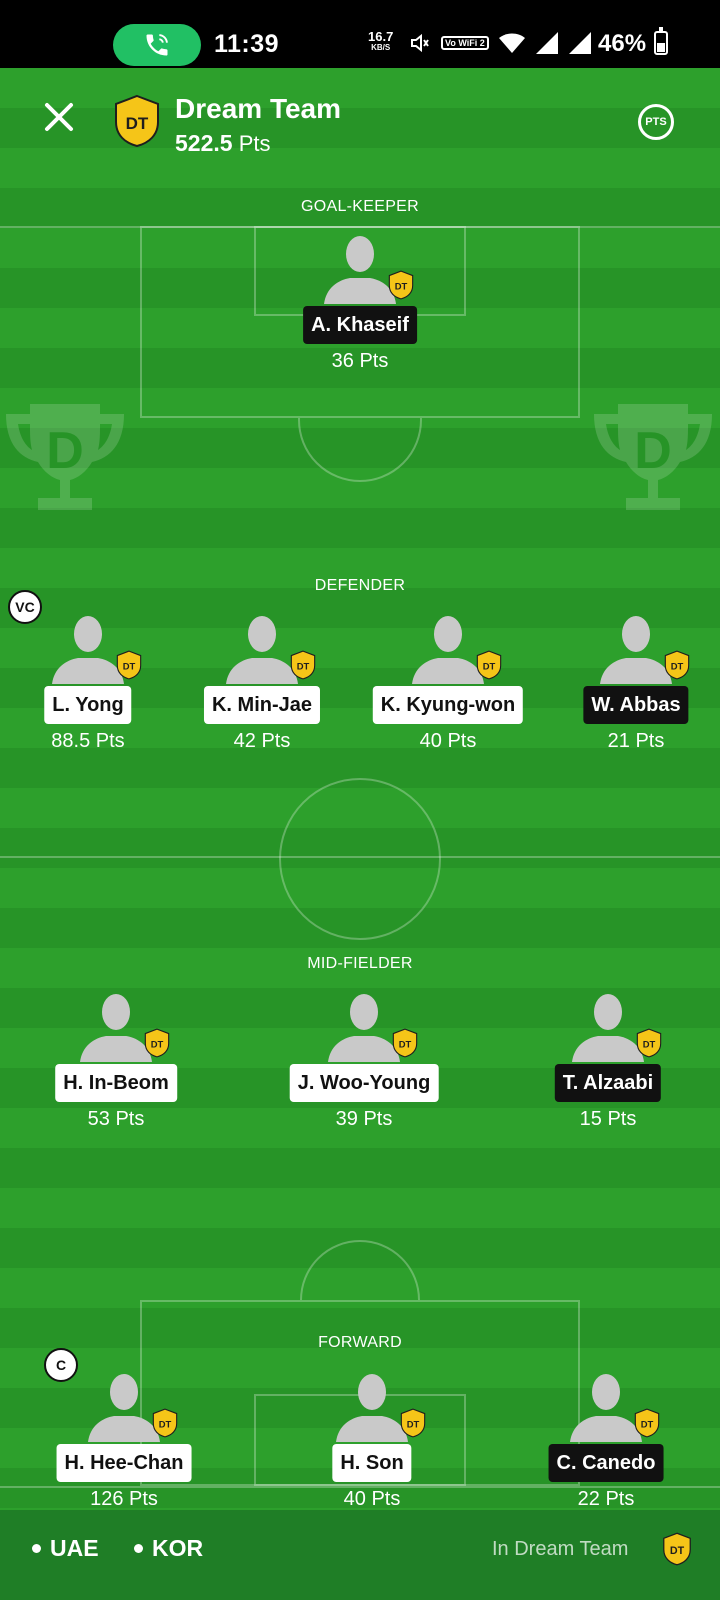 This screenshot has width=720, height=1600. What do you see at coordinates (622, 43) in the screenshot?
I see `battery-percent: 46%` at bounding box center [622, 43].